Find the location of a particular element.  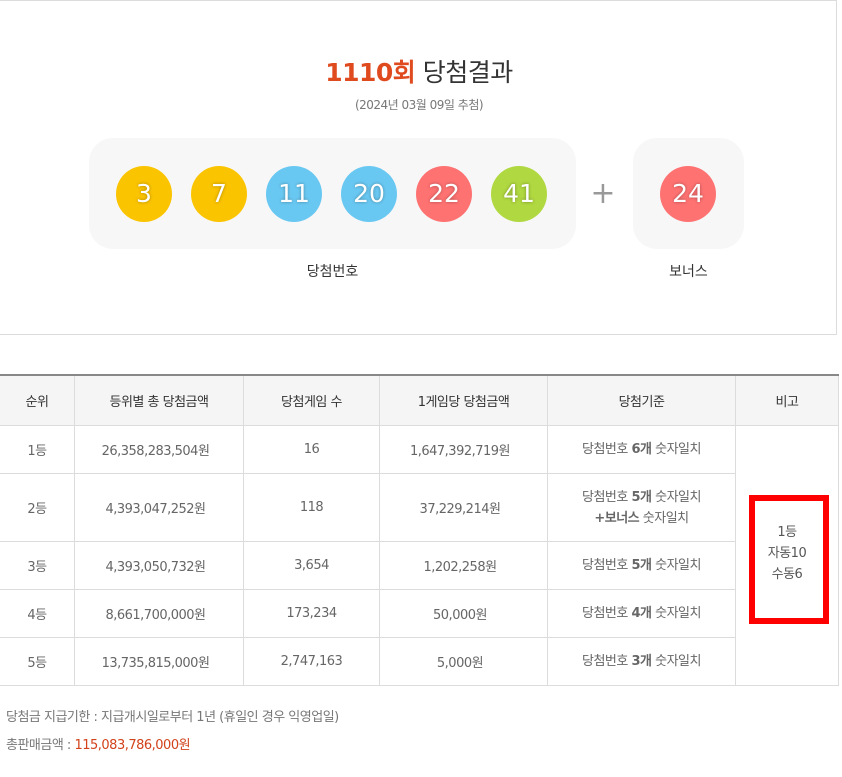

plus-icon: + is located at coordinates (603, 193).